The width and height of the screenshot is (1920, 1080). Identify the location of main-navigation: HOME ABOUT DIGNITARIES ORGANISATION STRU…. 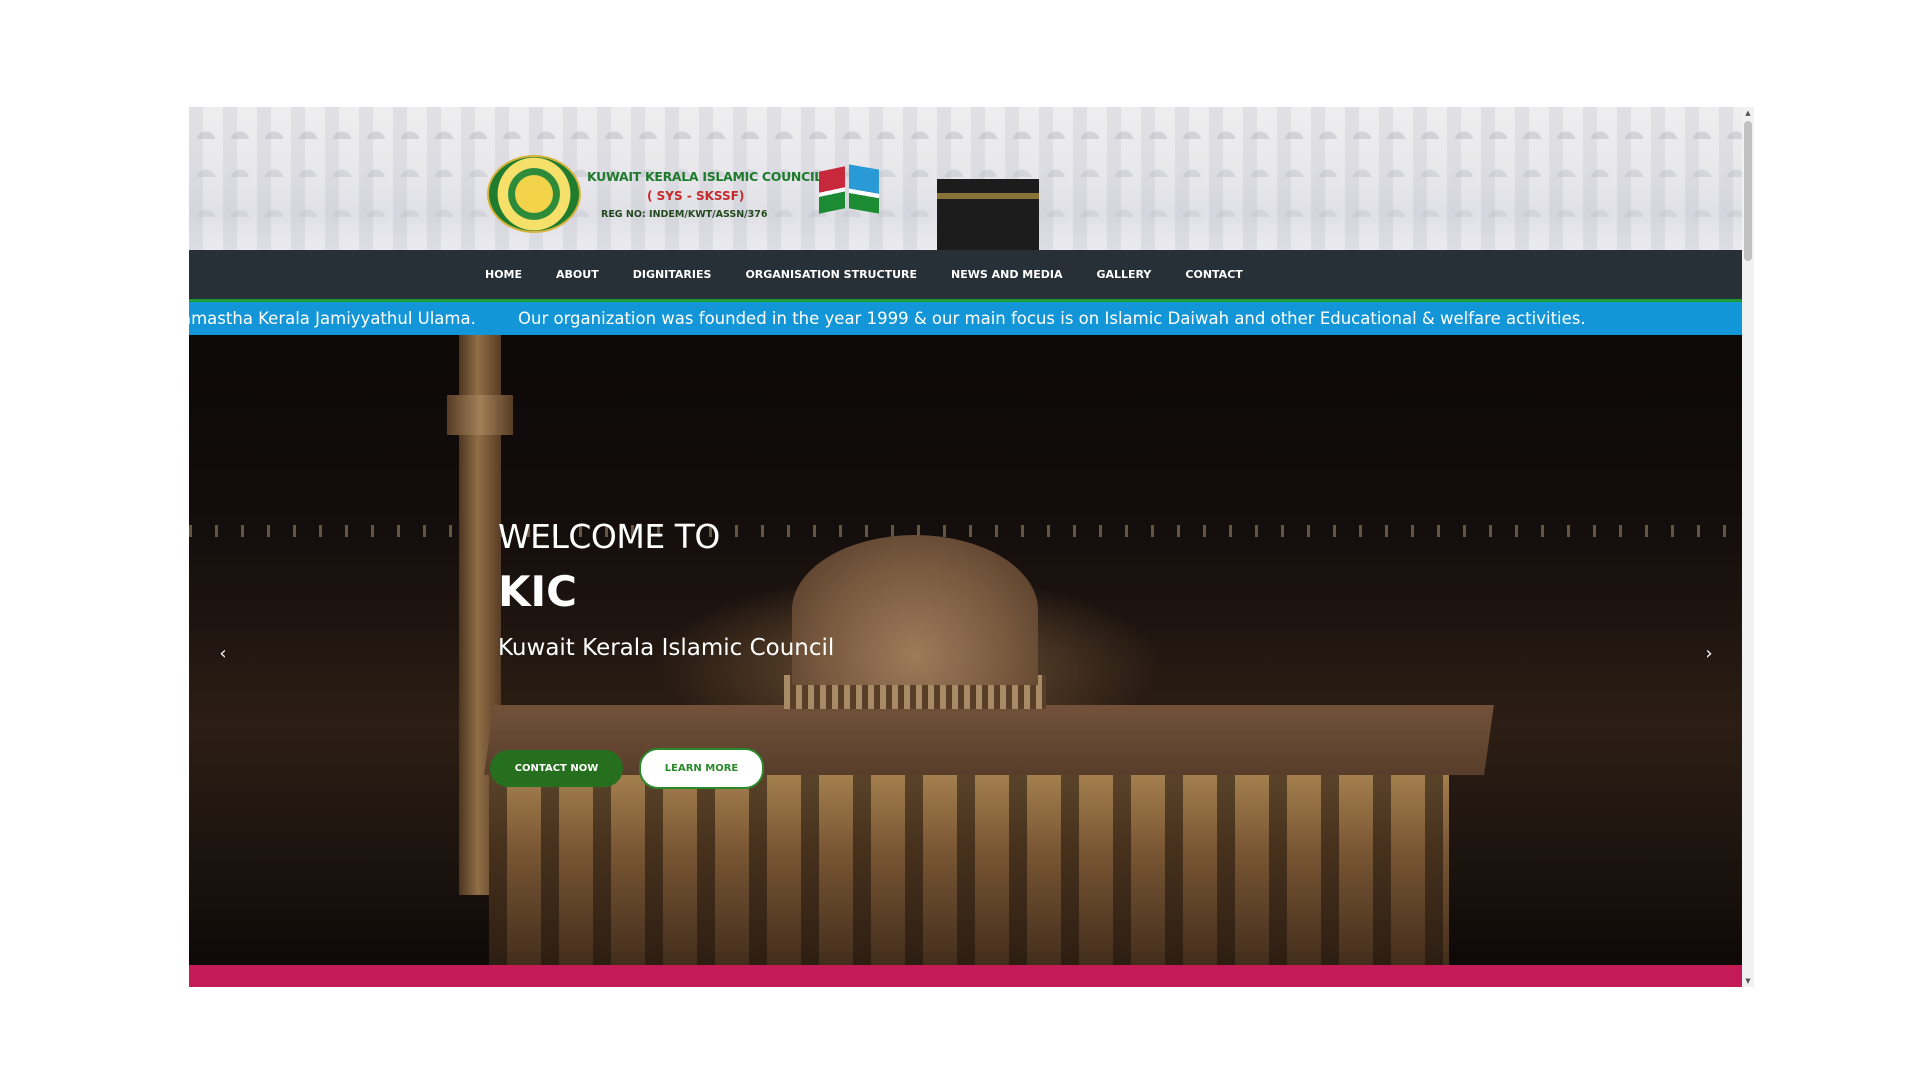
(965, 276).